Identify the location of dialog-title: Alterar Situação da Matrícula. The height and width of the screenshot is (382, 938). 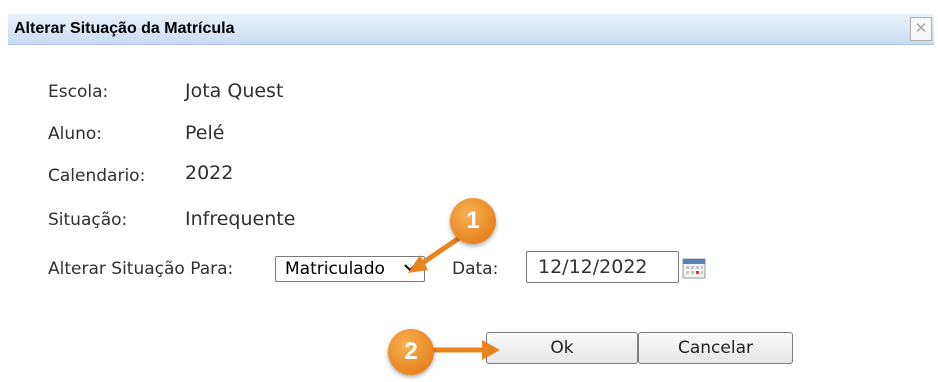
(124, 28).